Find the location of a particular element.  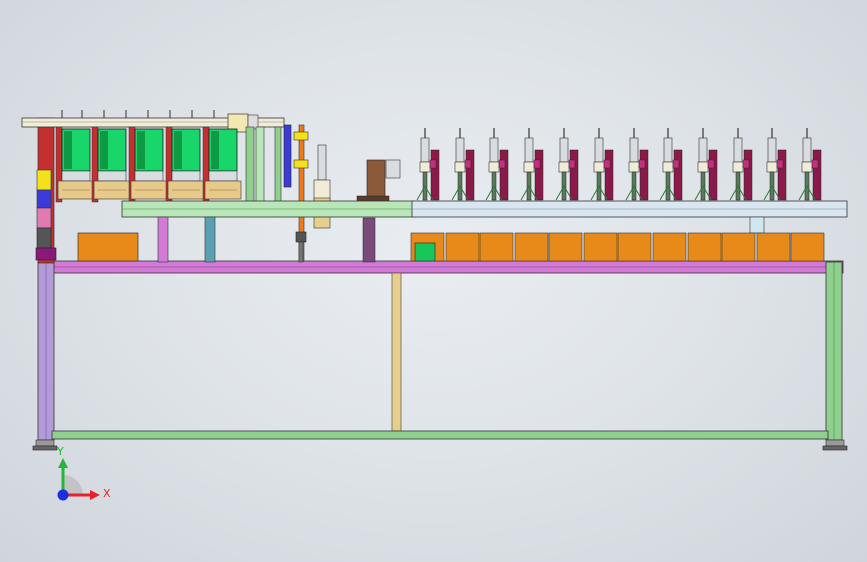

green-bins is located at coordinates (148, 164).